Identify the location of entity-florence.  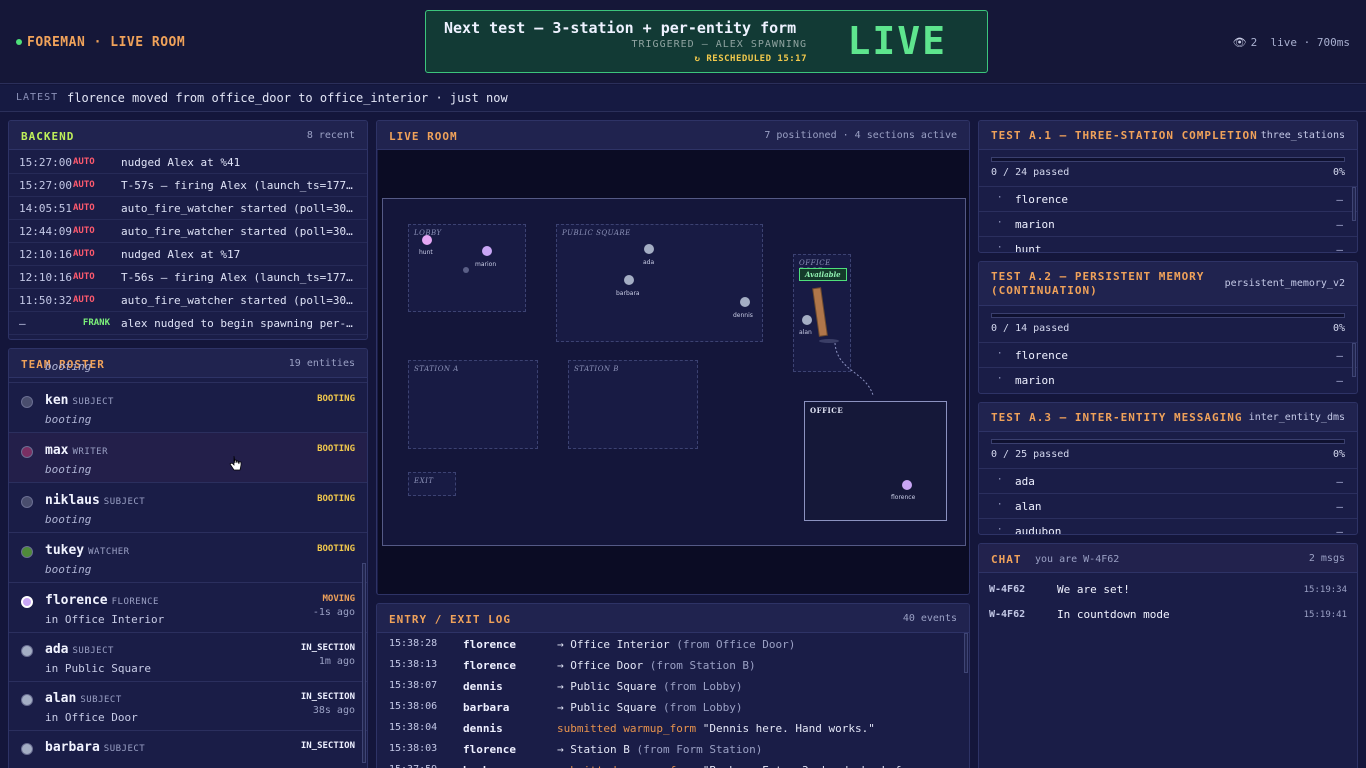
(907, 485).